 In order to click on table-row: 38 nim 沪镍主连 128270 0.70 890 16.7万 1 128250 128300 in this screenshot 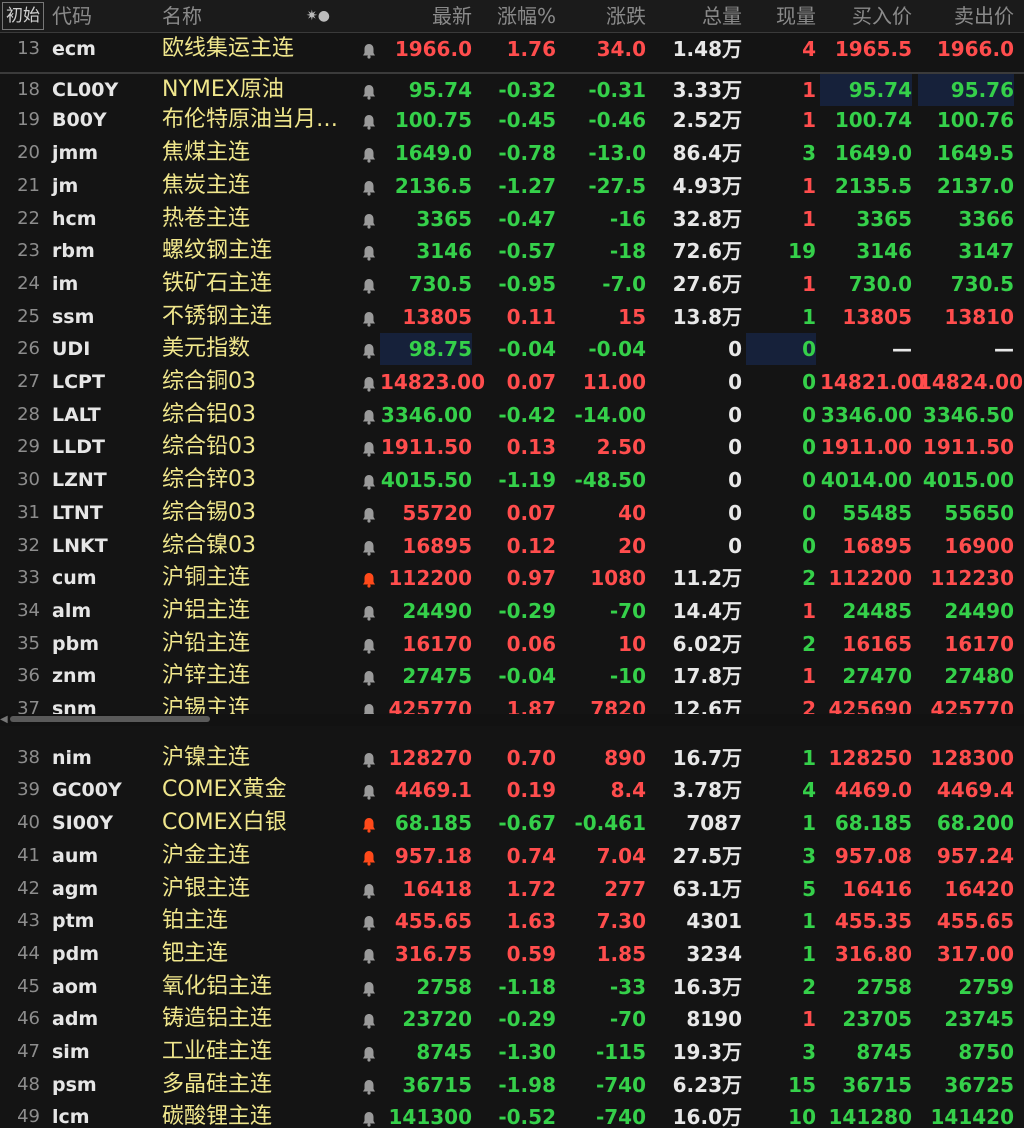, I will do `click(512, 758)`.